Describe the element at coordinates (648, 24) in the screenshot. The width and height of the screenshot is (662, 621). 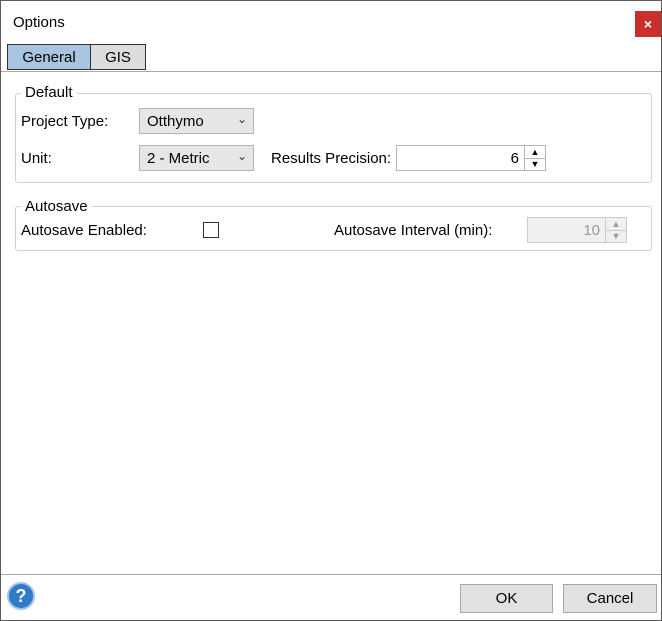
I see `close-button: ×` at that location.